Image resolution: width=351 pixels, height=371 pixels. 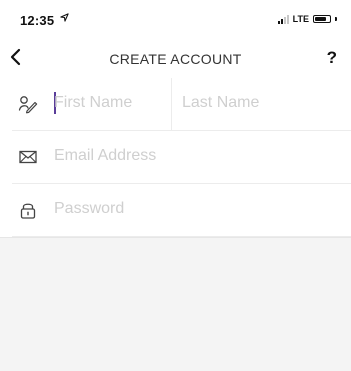 I want to click on signal-strength-icon, so click(x=283, y=19).